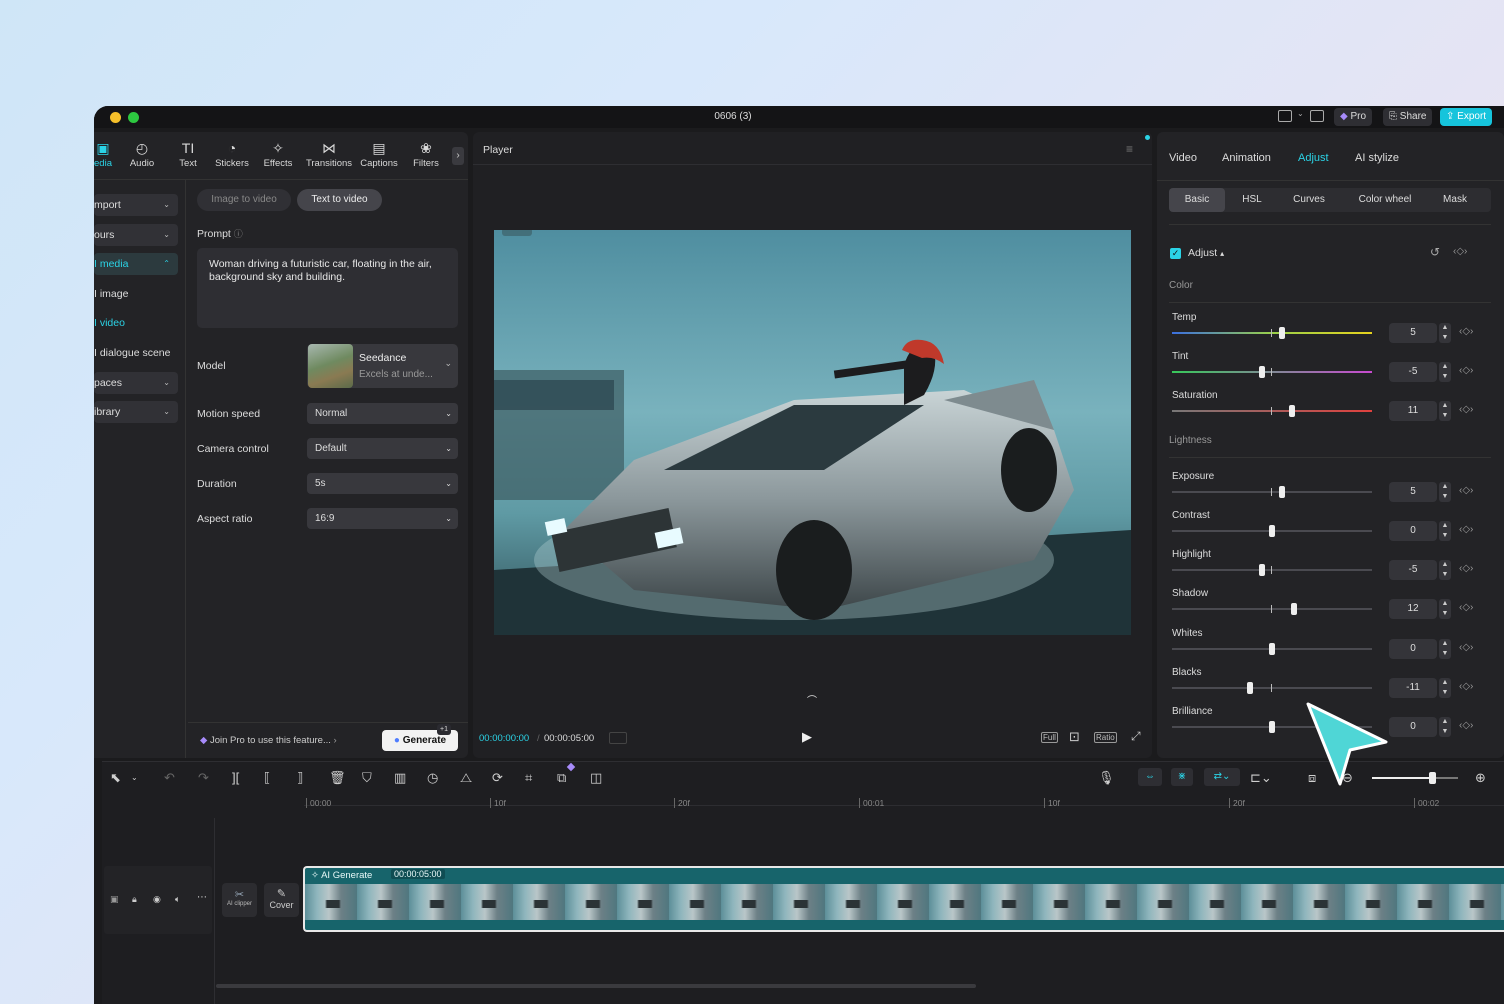 The height and width of the screenshot is (1004, 1504). Describe the element at coordinates (1300, 113) in the screenshot. I see `layout-chevron-icon: ⌄` at that location.